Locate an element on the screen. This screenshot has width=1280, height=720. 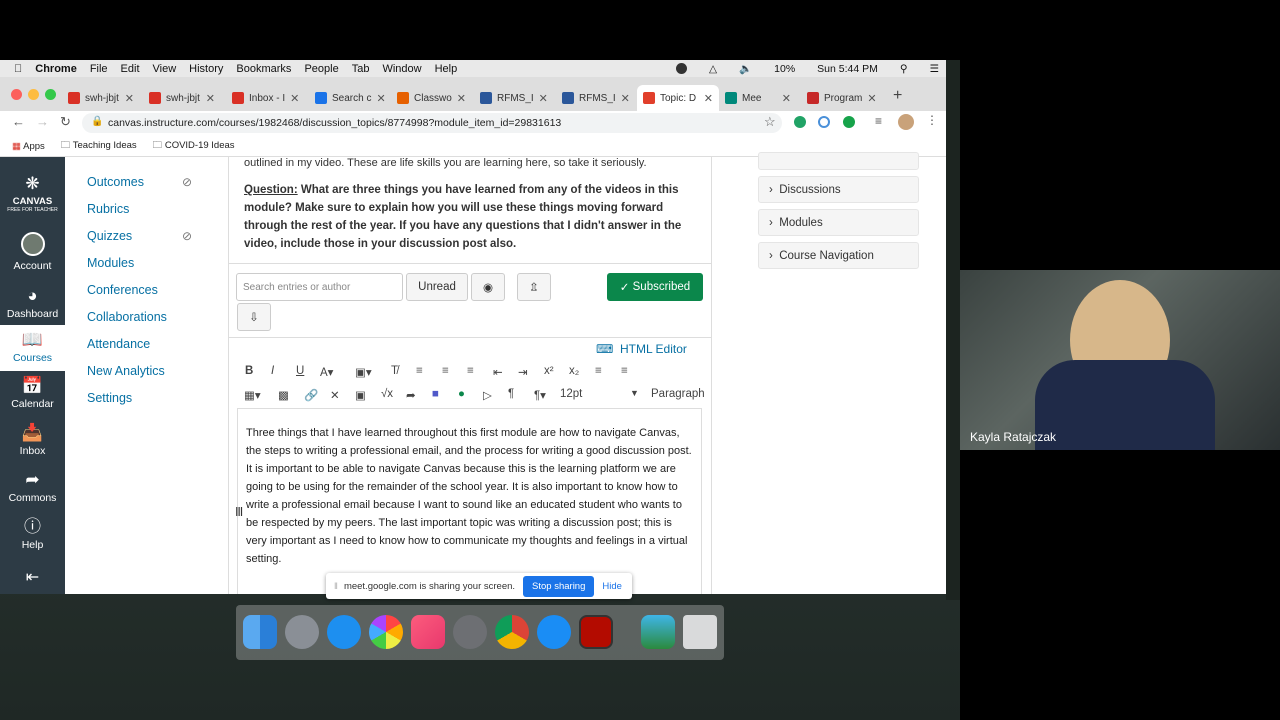
gnav-dashboard: ◕ Dashboard is located at coordinates (32, 304).